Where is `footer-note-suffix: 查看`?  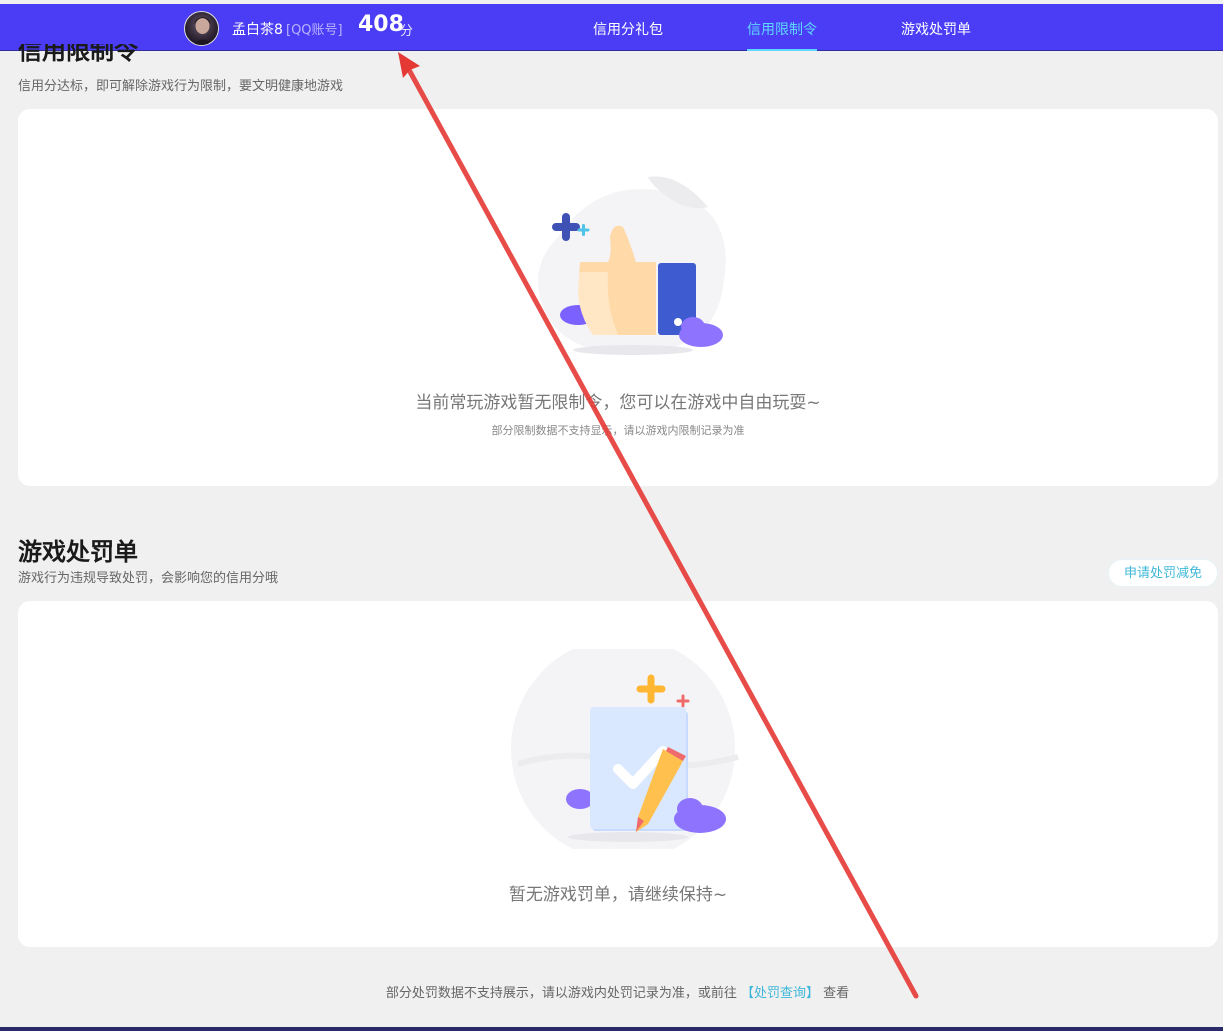 footer-note-suffix: 查看 is located at coordinates (836, 993).